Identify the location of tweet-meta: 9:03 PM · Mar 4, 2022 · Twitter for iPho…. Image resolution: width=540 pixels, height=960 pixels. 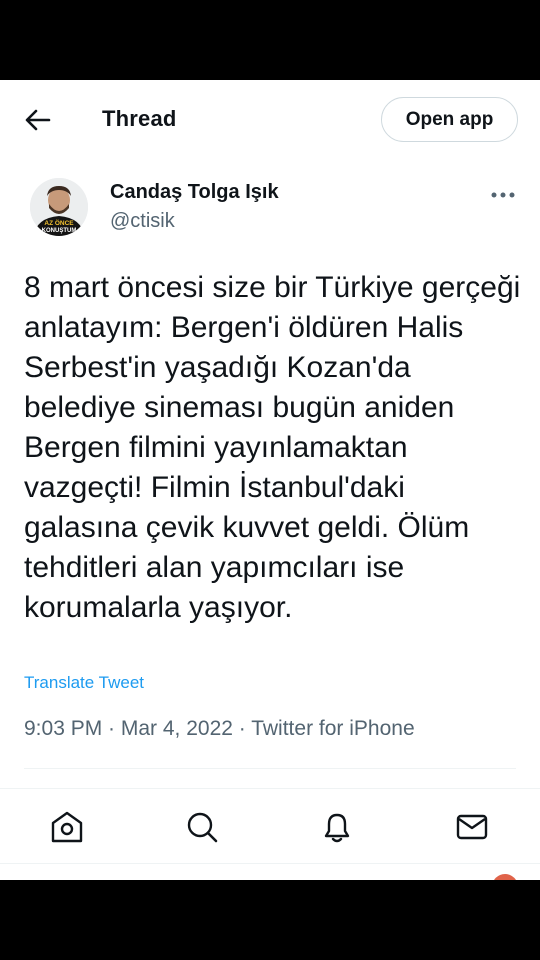
(219, 728).